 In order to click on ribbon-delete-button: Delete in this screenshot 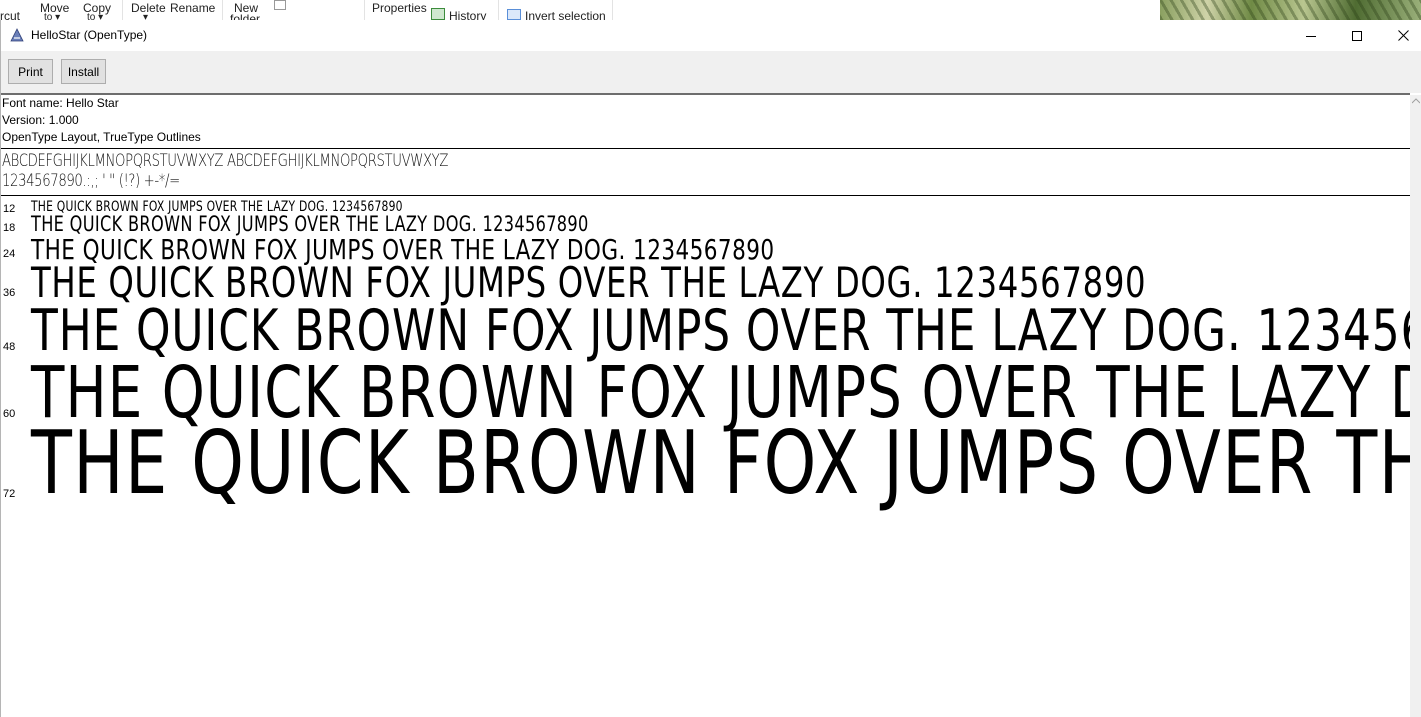, I will do `click(148, 8)`.